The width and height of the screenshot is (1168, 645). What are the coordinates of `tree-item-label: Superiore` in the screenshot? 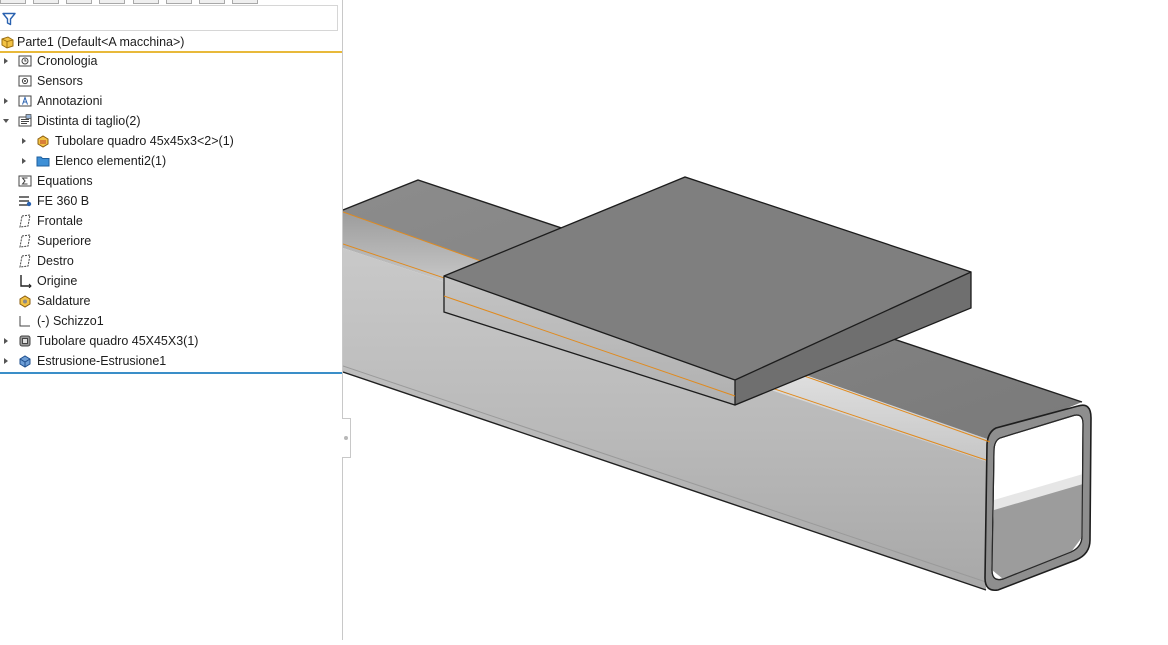 It's located at (64, 241).